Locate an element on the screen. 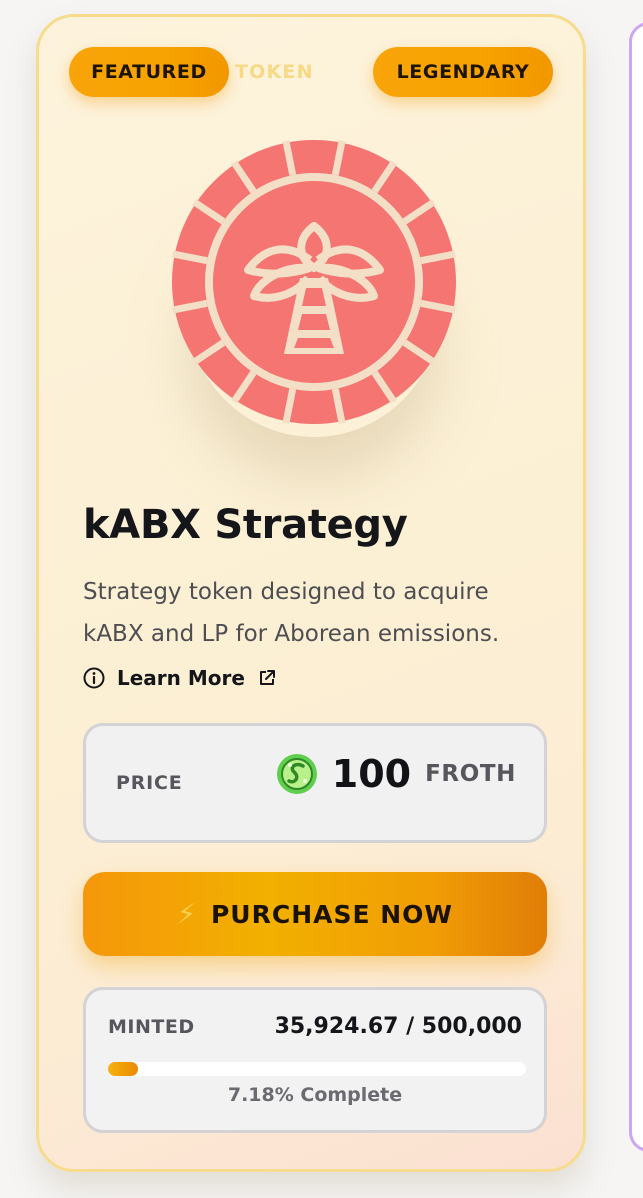 The image size is (643, 1198). price-panel: PRICE 100 FROTH is located at coordinates (315, 783).